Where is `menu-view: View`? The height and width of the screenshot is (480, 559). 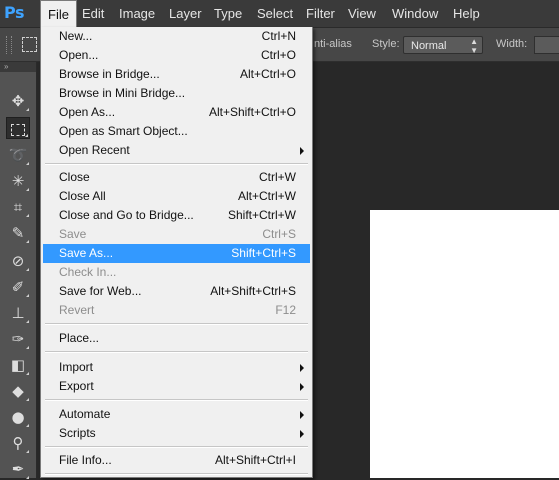
menu-view: View is located at coordinates (362, 13).